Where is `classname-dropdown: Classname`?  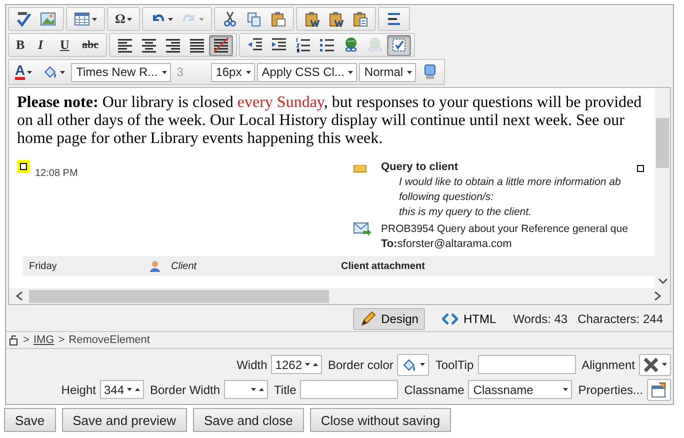 classname-dropdown: Classname is located at coordinates (520, 389).